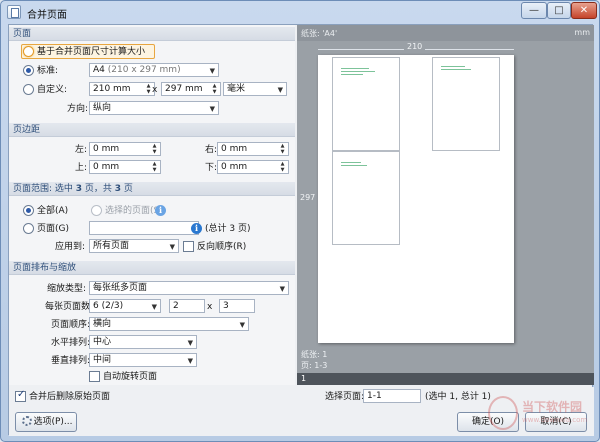 The width and height of the screenshot is (600, 442). Describe the element at coordinates (20, 395) in the screenshot. I see `delete-original-checkbox` at that location.